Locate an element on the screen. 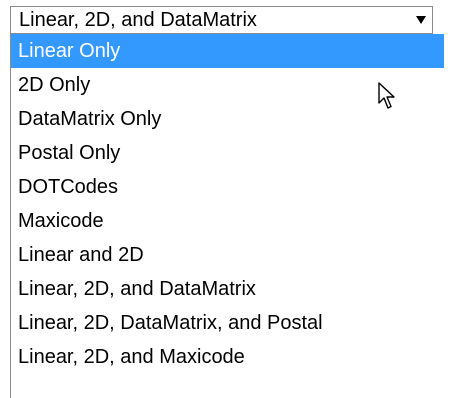  select-current-value: Linear, 2D, and DataMatrix is located at coordinates (138, 19).